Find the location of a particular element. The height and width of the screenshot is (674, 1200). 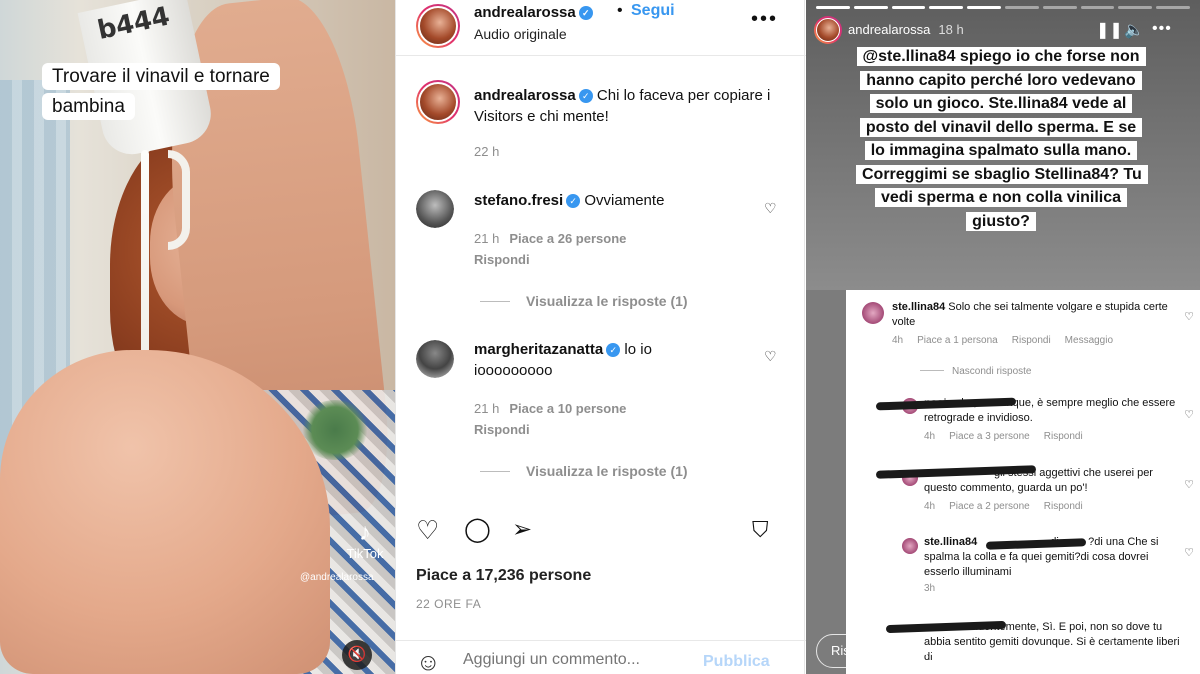

tiktok-icon: ♪ is located at coordinates (365, 532).